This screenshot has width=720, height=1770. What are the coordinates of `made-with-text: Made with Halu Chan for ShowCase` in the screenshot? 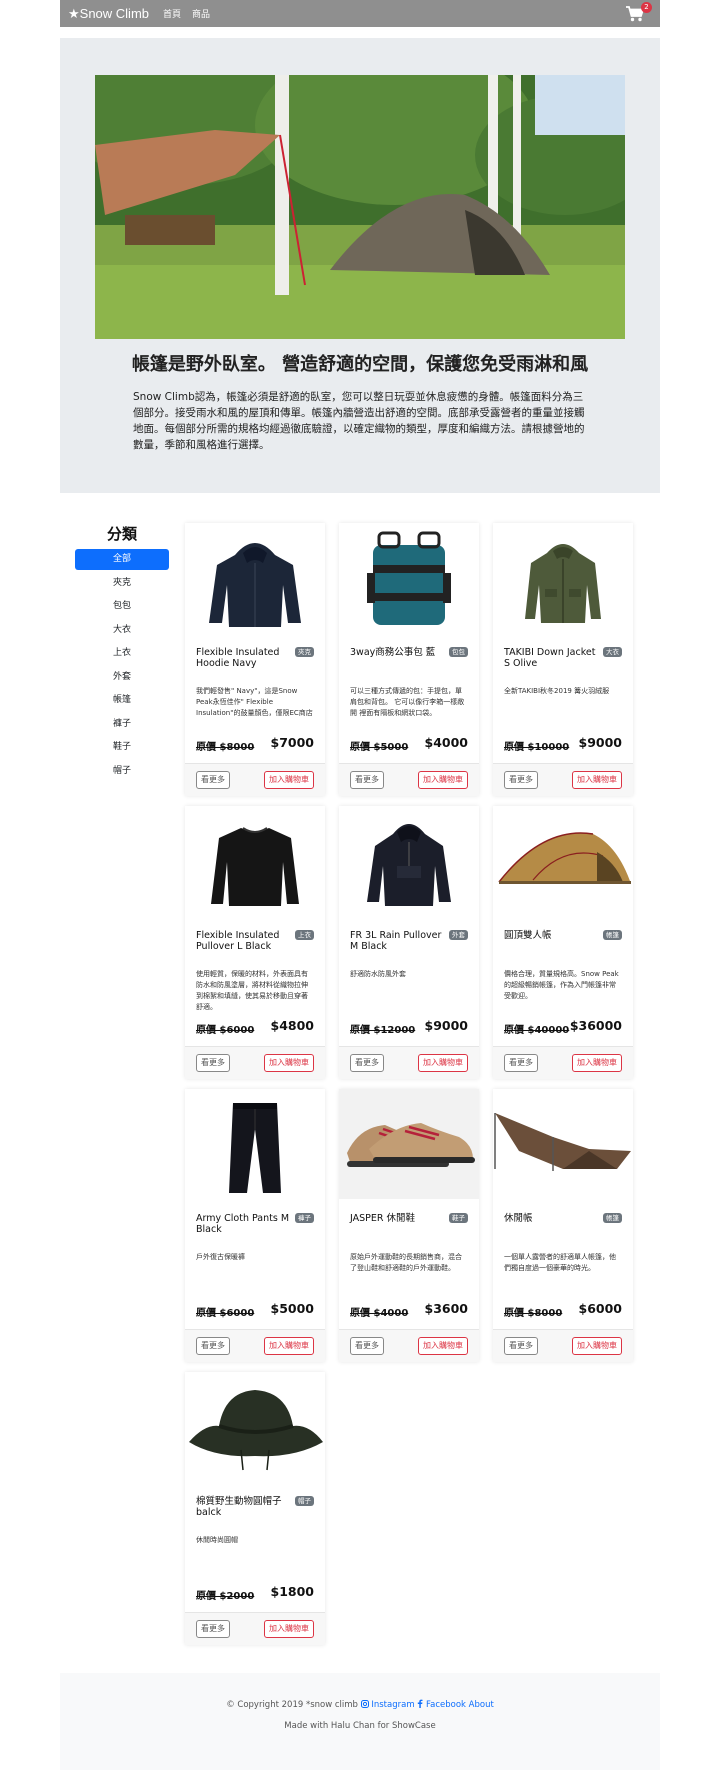 It's located at (360, 1726).